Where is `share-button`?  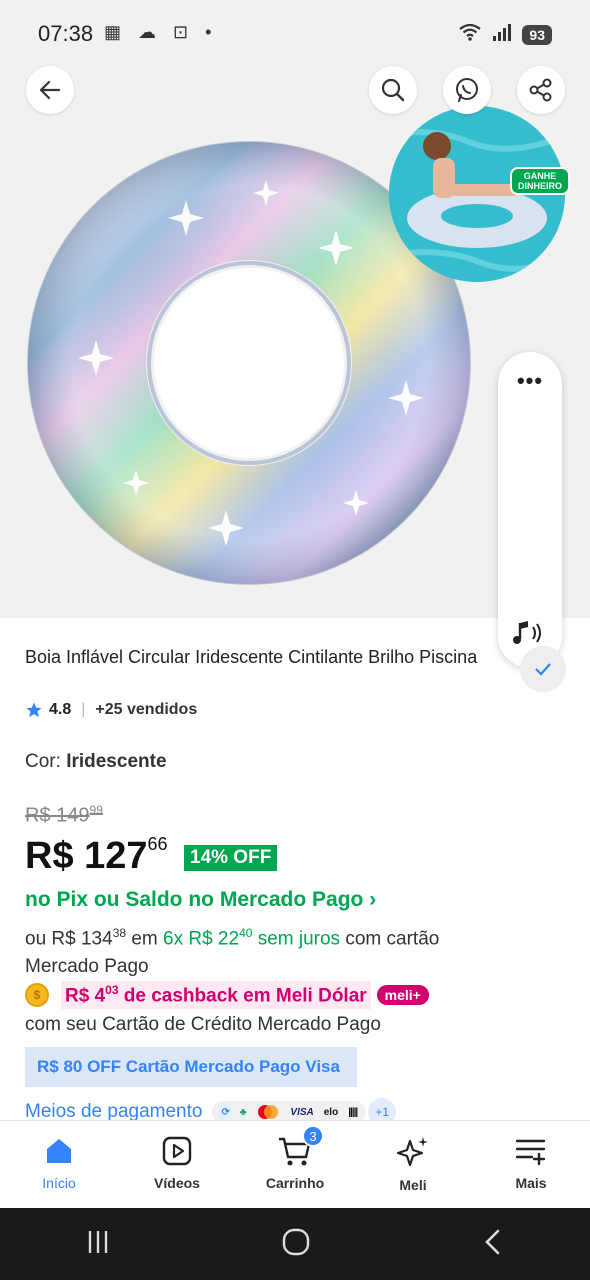
share-button is located at coordinates (541, 90).